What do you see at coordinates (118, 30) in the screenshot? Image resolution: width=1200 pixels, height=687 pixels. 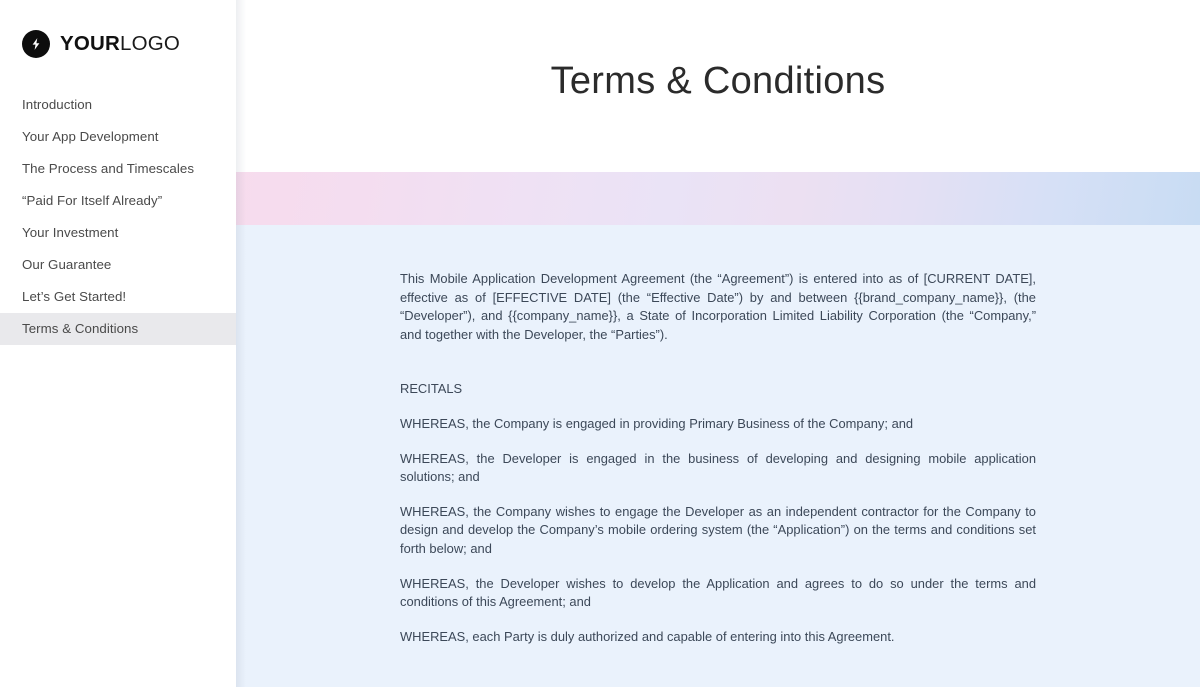 I see `logo: YOURLOGO` at bounding box center [118, 30].